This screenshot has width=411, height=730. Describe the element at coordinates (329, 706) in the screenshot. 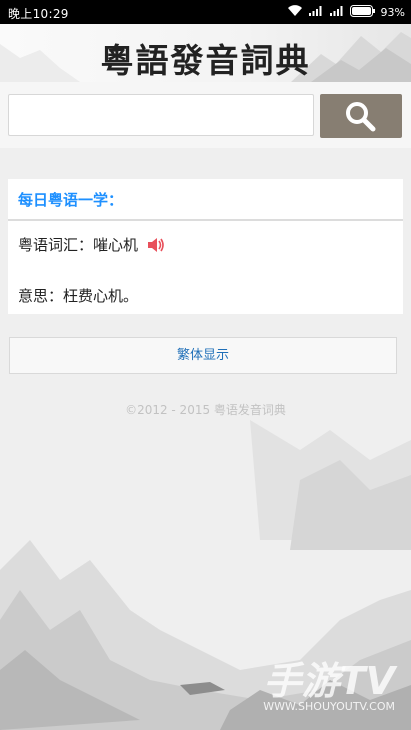

I see `watermark-url: WWW.SHOUYOUTV.COM` at that location.